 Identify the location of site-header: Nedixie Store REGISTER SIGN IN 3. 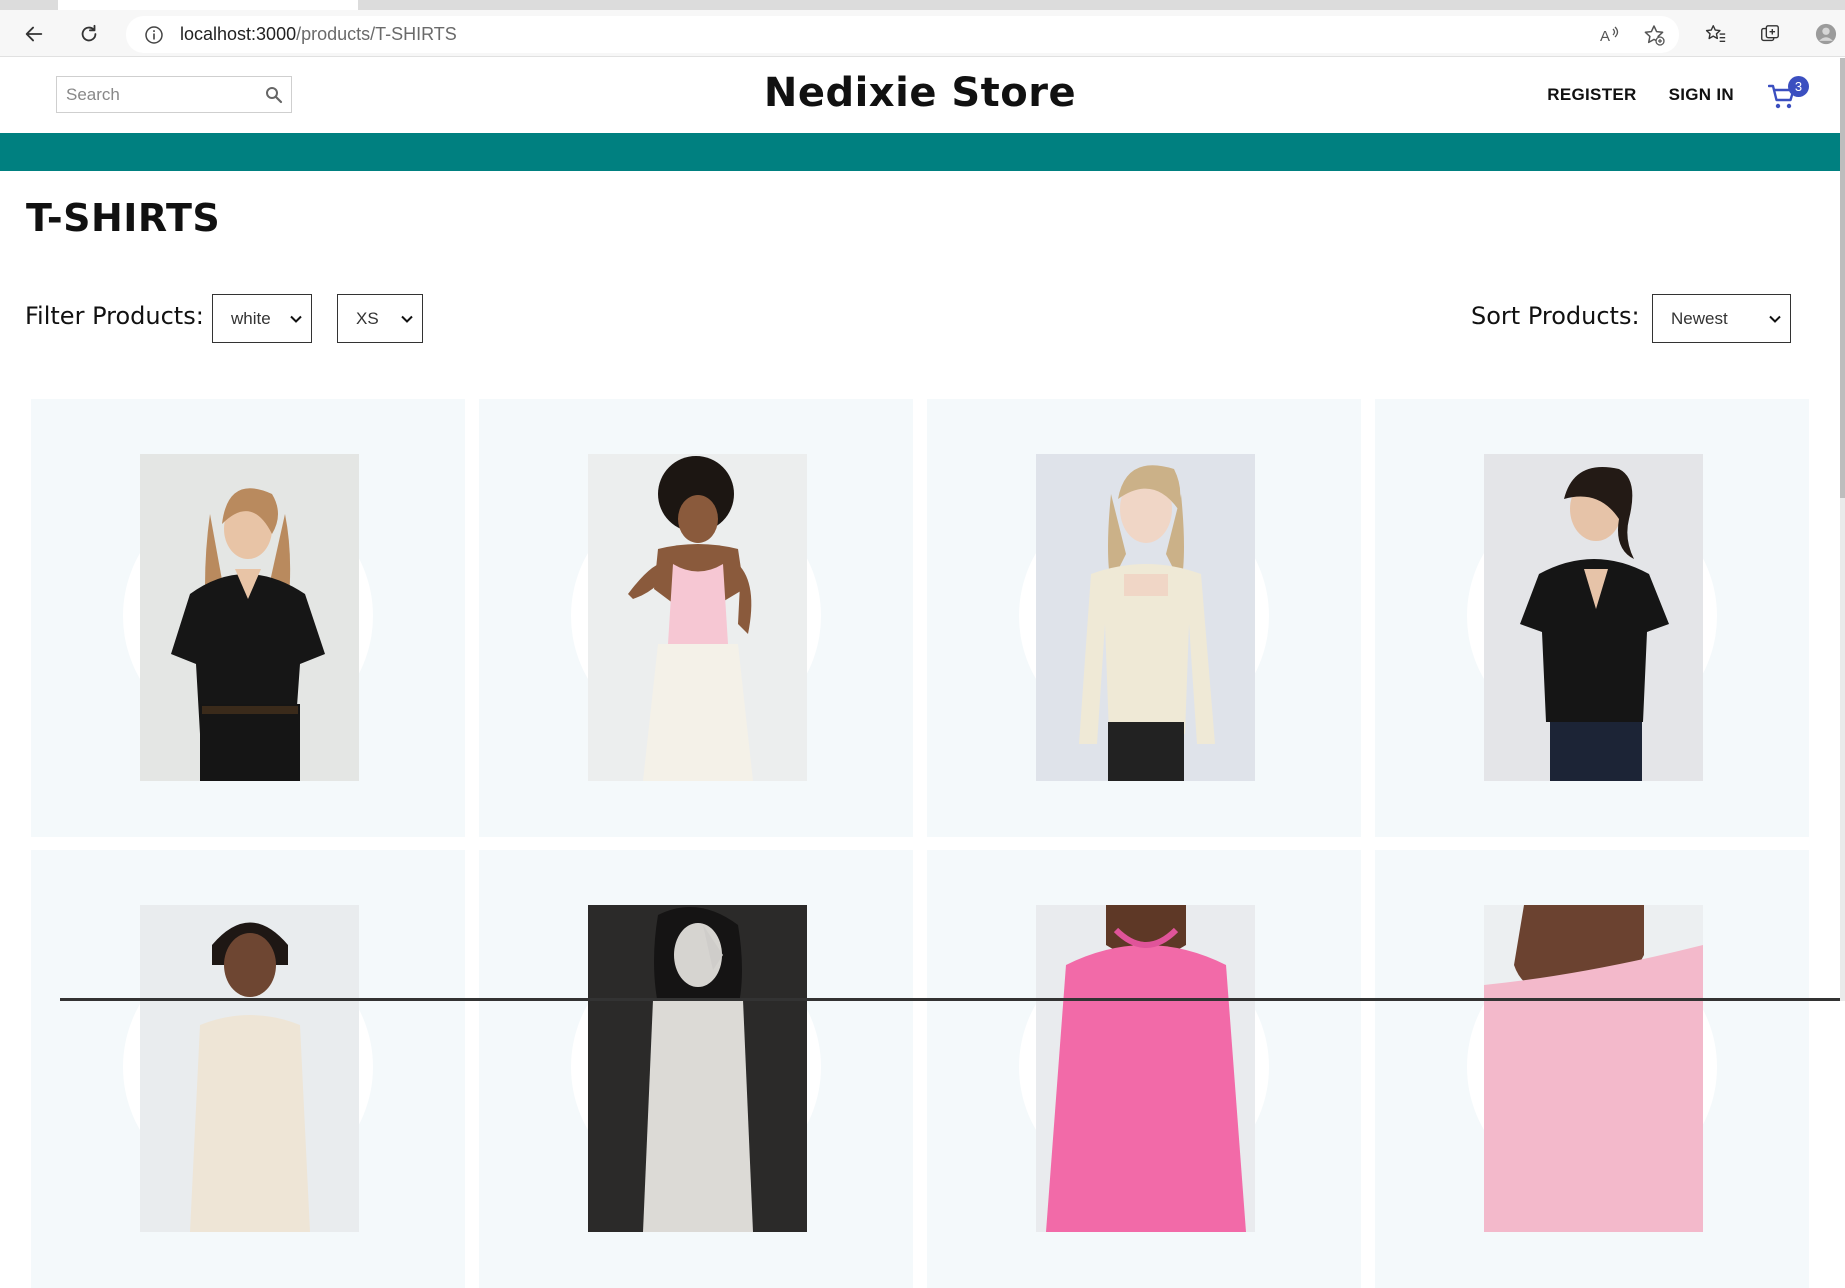
(920, 95).